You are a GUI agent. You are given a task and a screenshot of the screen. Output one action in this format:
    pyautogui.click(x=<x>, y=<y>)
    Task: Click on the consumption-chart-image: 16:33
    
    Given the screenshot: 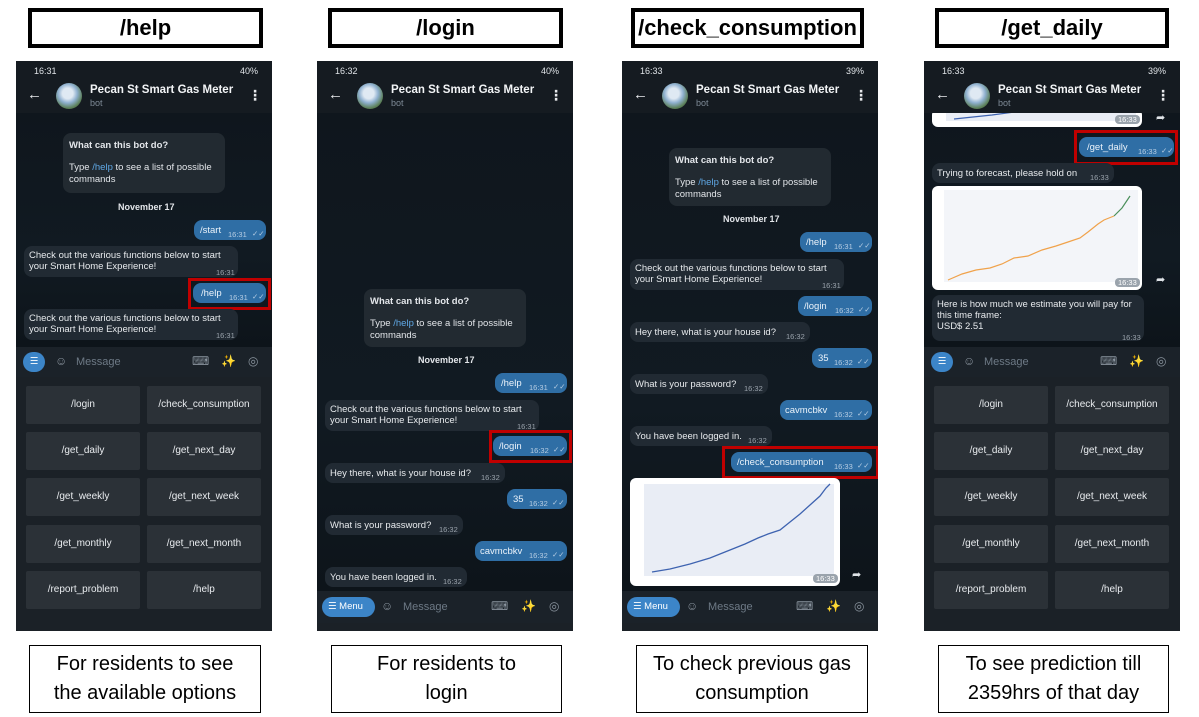 What is the action you would take?
    pyautogui.click(x=735, y=532)
    